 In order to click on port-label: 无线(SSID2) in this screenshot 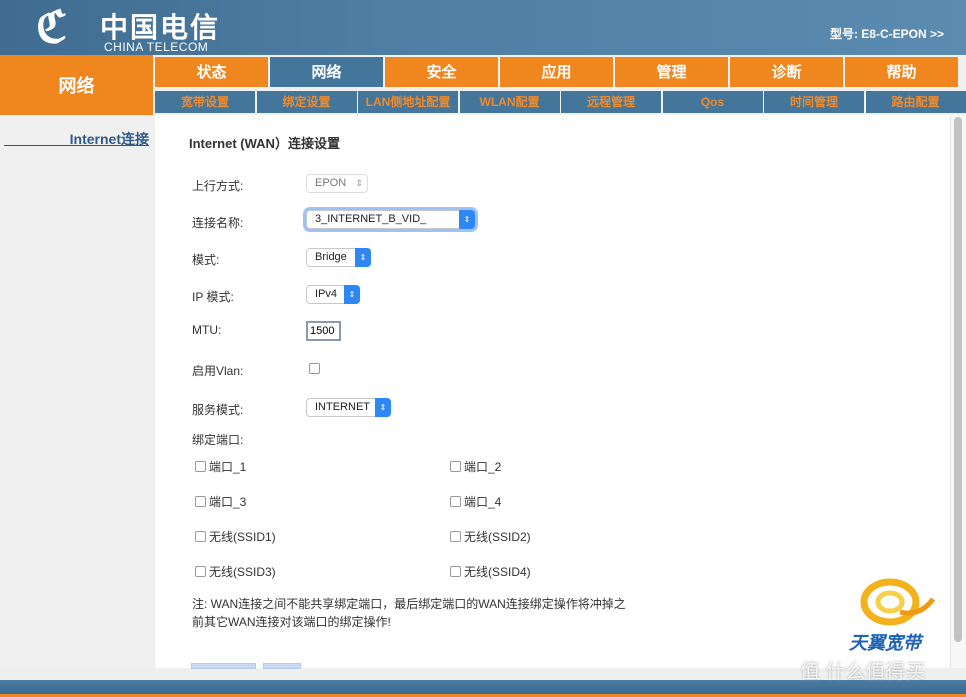, I will do `click(497, 537)`.